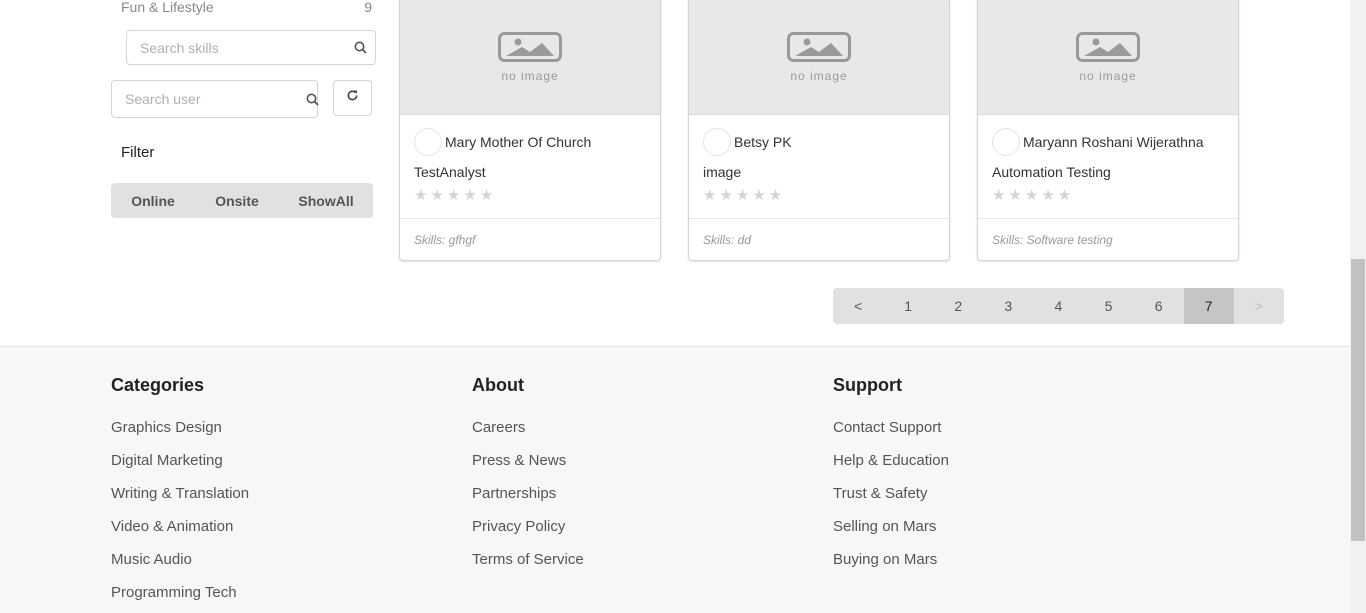  I want to click on footer-link-help-education: Help & Education, so click(891, 460).